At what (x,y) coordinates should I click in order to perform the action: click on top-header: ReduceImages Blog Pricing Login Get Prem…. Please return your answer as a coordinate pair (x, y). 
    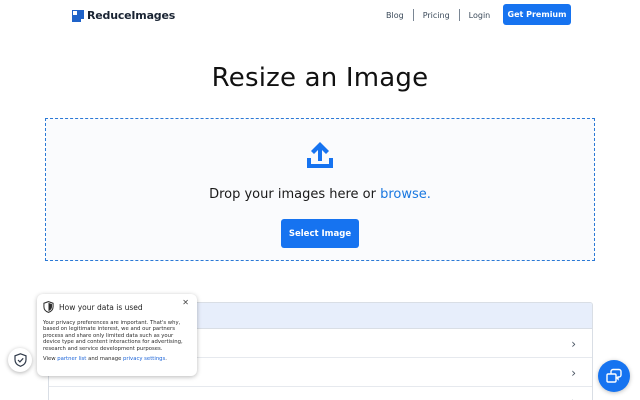
    Looking at the image, I should click on (320, 15).